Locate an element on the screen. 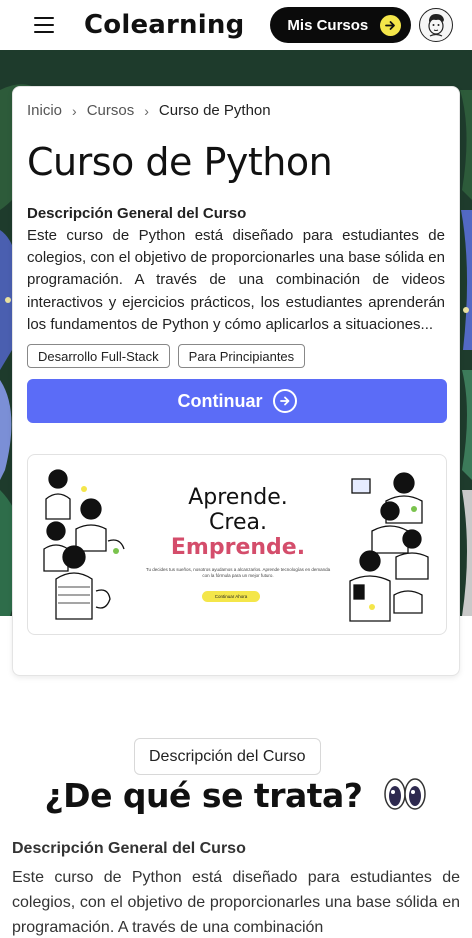  tag-beginners: Para Principiantes is located at coordinates (241, 356).